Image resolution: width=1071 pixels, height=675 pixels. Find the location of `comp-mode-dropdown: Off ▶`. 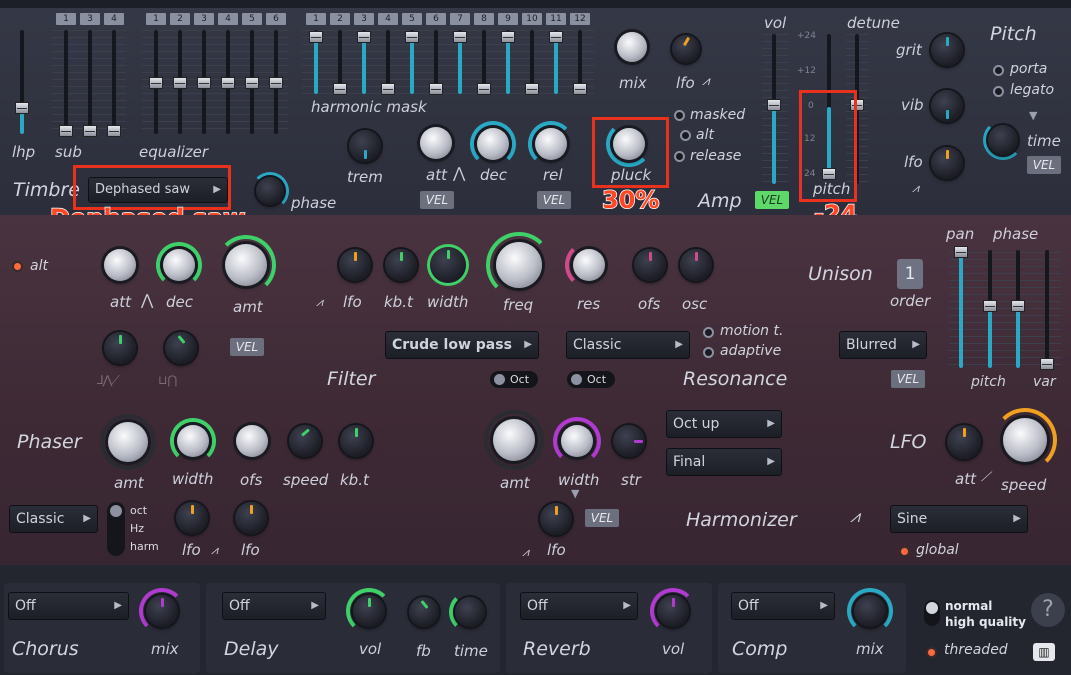

comp-mode-dropdown: Off ▶ is located at coordinates (783, 606).